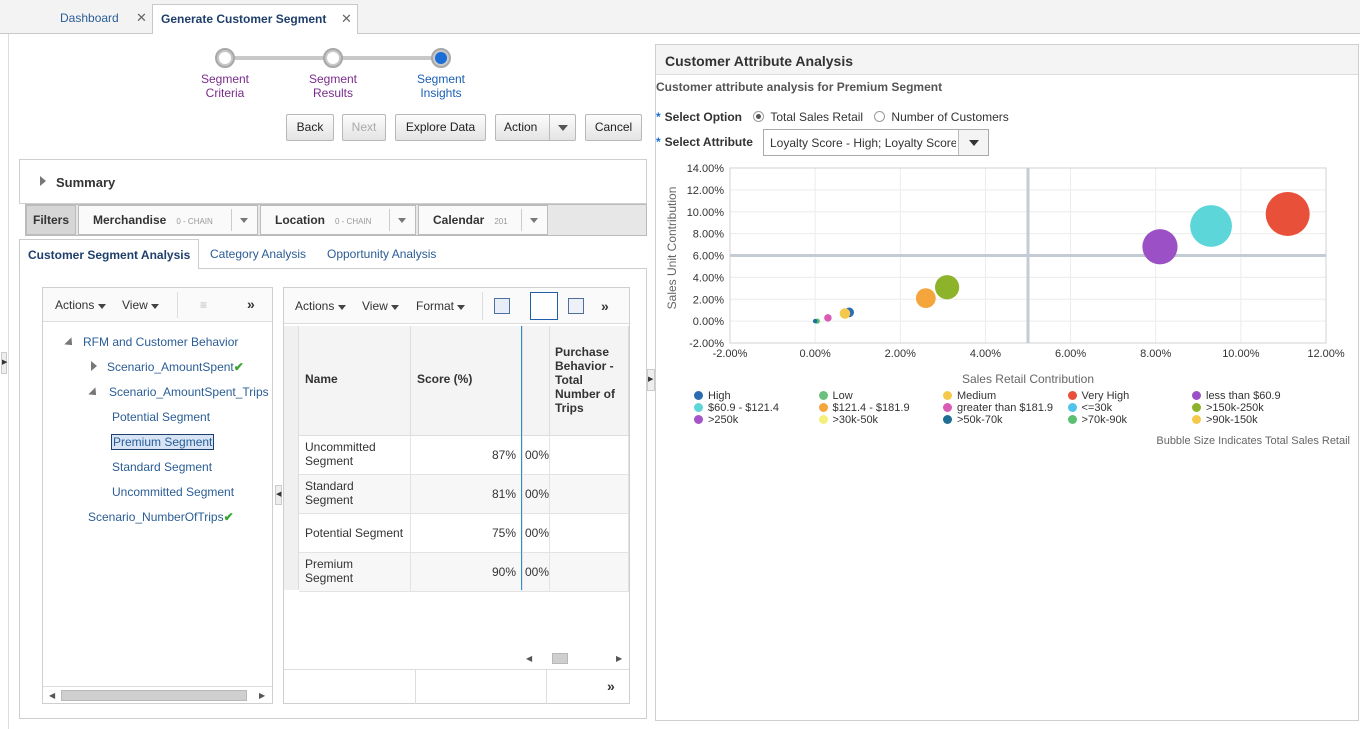  What do you see at coordinates (161, 517) in the screenshot?
I see `tree-node-scenario-numberoftrips: Scenario_NumberOfTrips✔` at bounding box center [161, 517].